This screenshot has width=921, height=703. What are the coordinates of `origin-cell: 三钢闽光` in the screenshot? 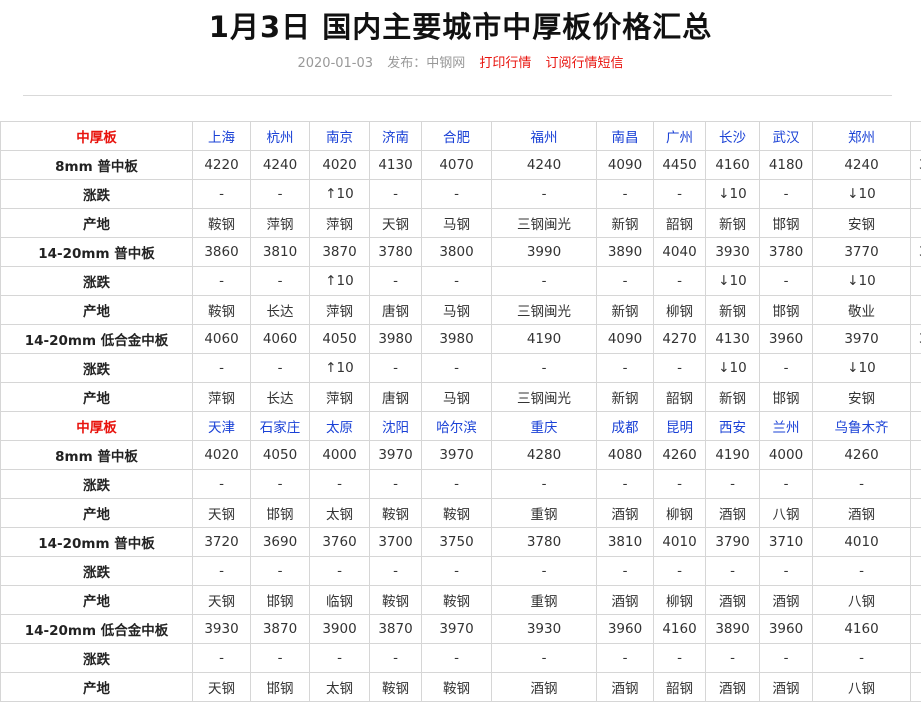 It's located at (544, 310).